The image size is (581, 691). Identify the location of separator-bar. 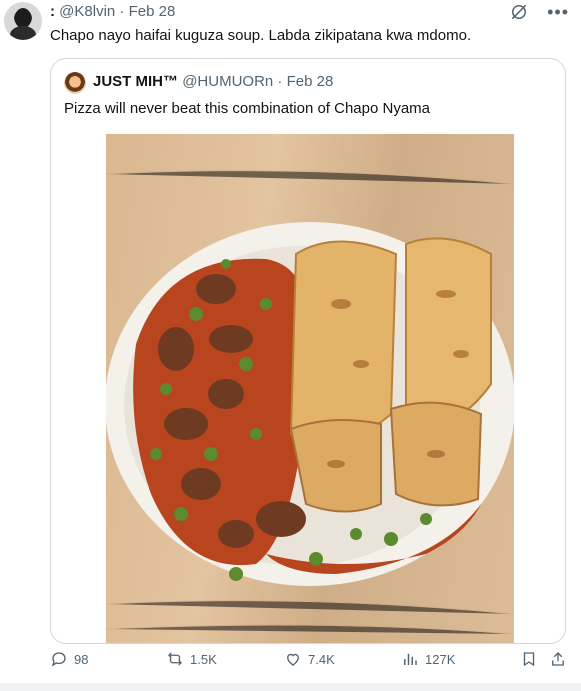
(290, 687).